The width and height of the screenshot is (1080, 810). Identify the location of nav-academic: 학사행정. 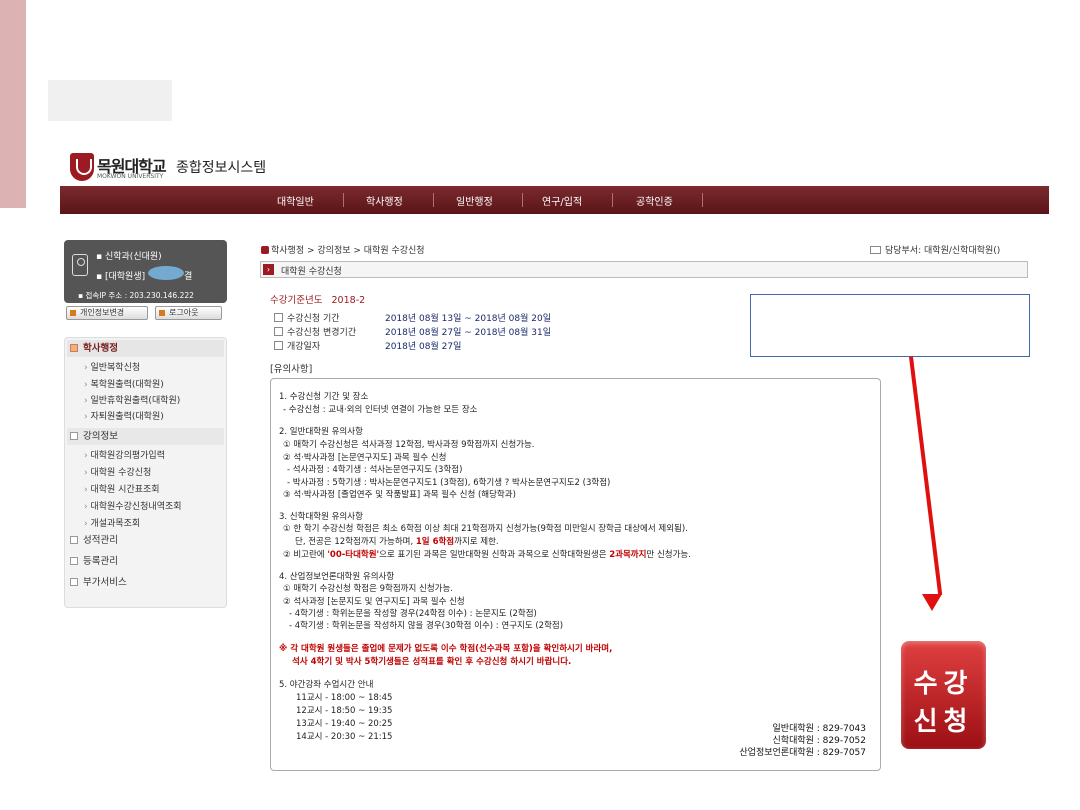
(384, 200).